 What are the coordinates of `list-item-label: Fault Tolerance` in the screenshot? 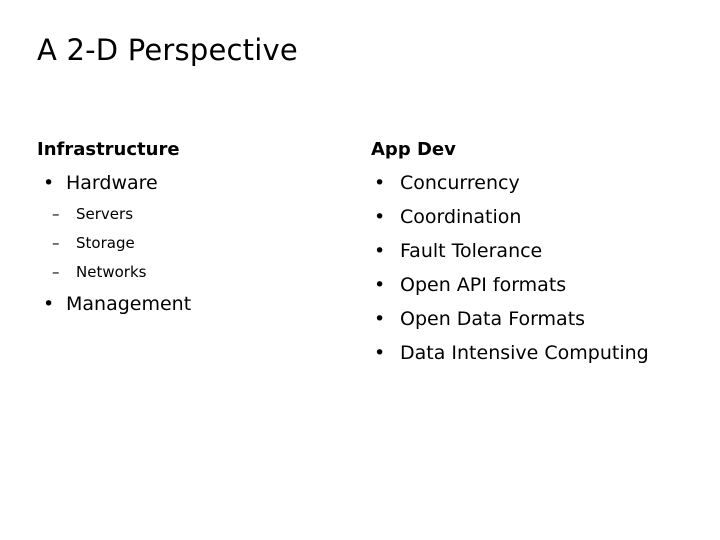 It's located at (471, 251).